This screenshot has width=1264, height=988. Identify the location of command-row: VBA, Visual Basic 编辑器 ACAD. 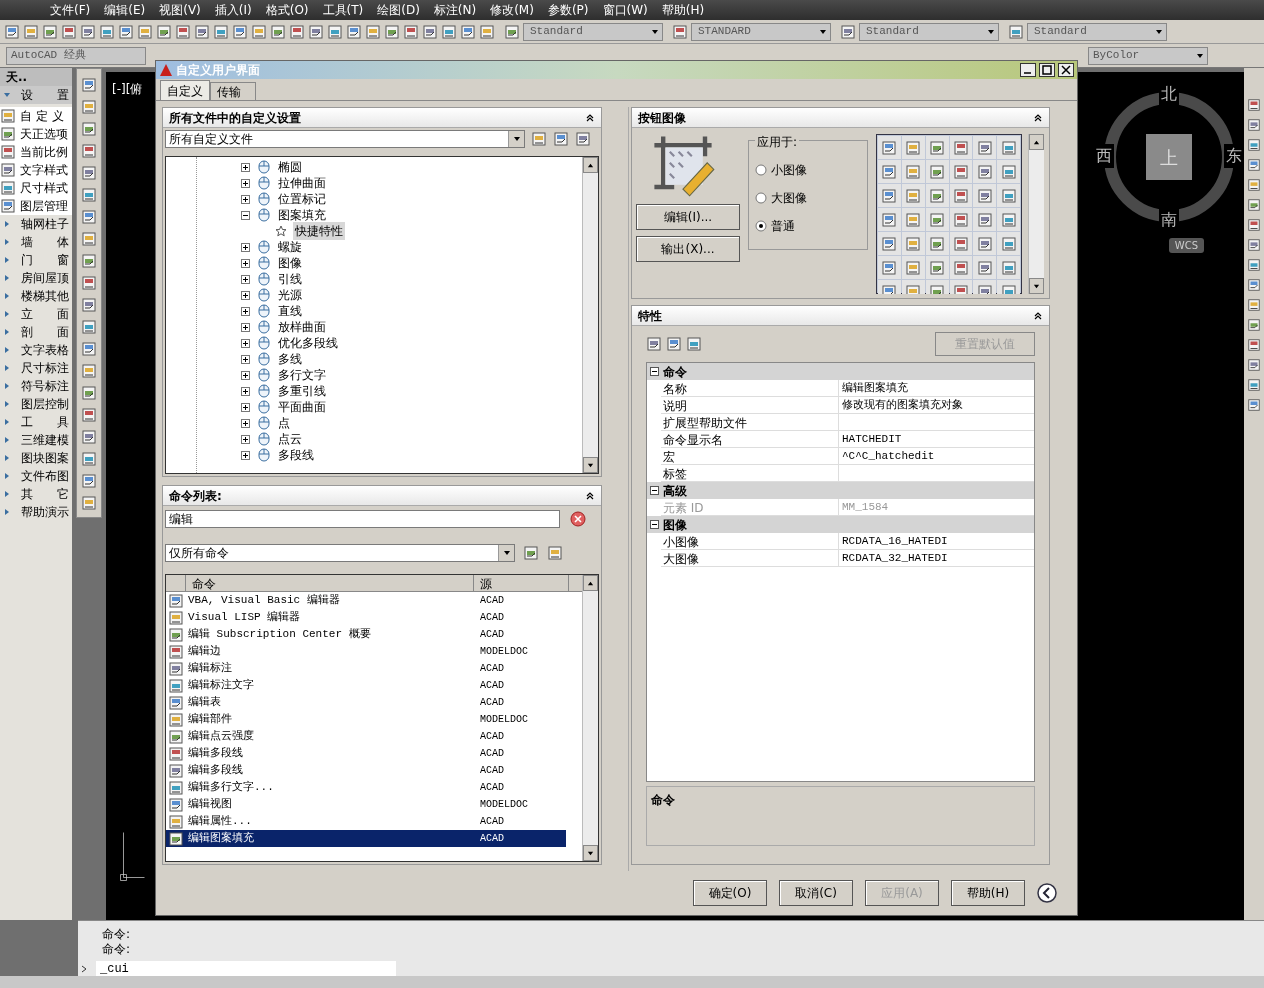
(366, 600).